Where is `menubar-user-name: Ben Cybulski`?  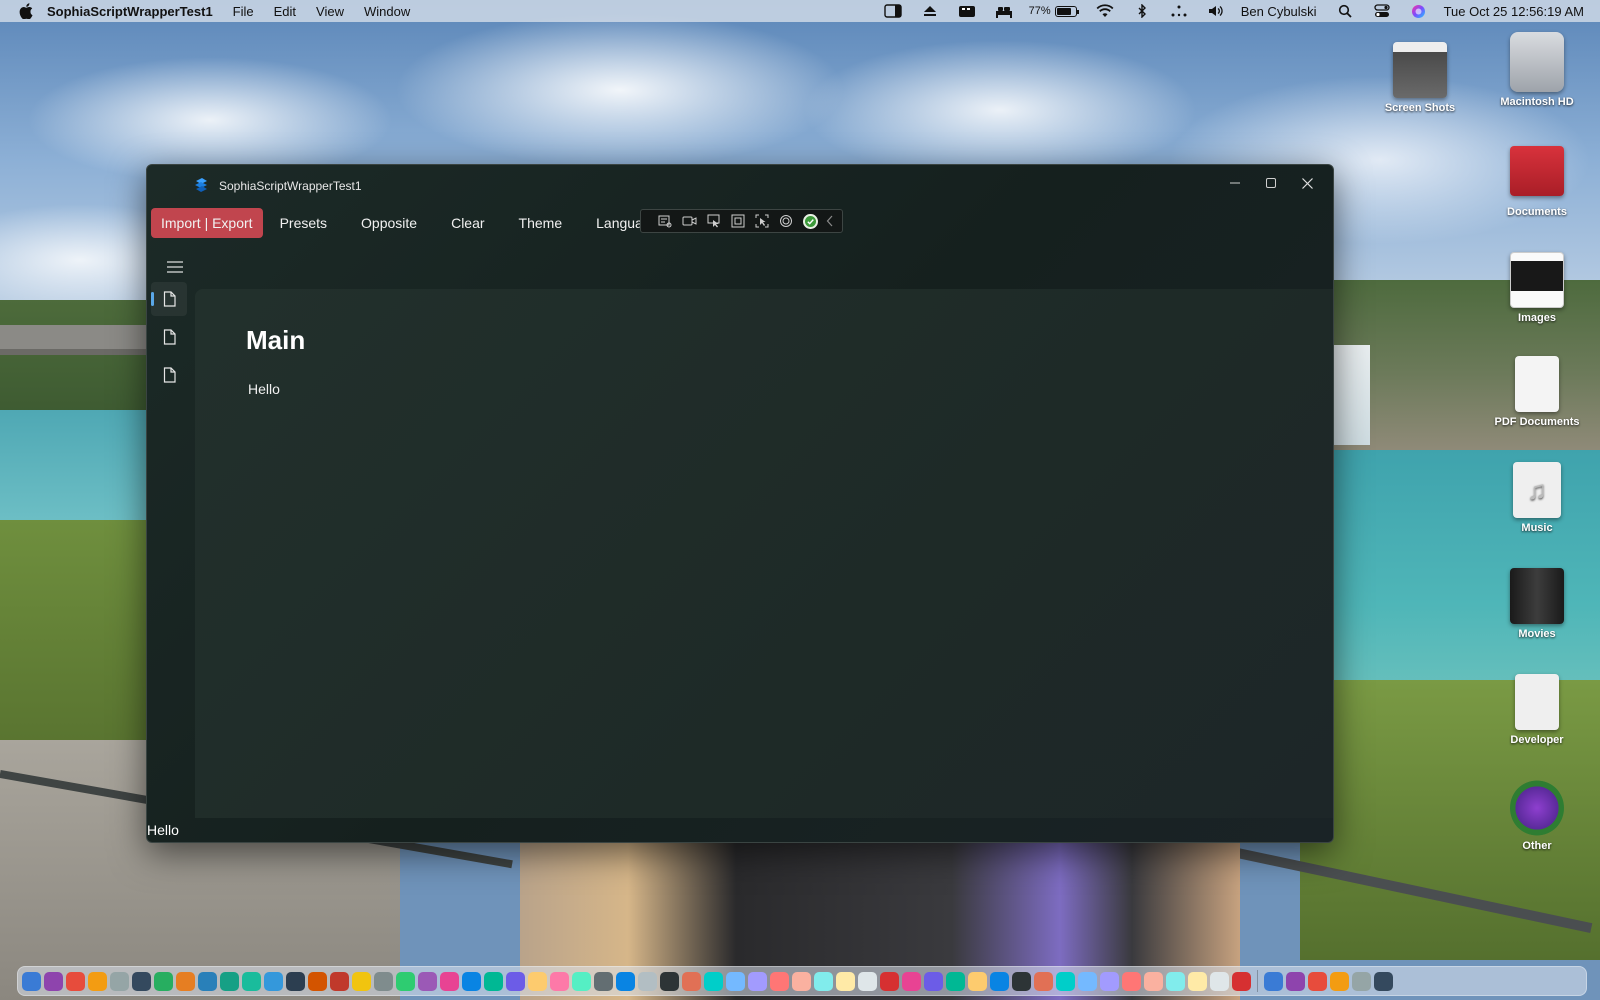
menubar-user-name: Ben Cybulski is located at coordinates (1279, 11).